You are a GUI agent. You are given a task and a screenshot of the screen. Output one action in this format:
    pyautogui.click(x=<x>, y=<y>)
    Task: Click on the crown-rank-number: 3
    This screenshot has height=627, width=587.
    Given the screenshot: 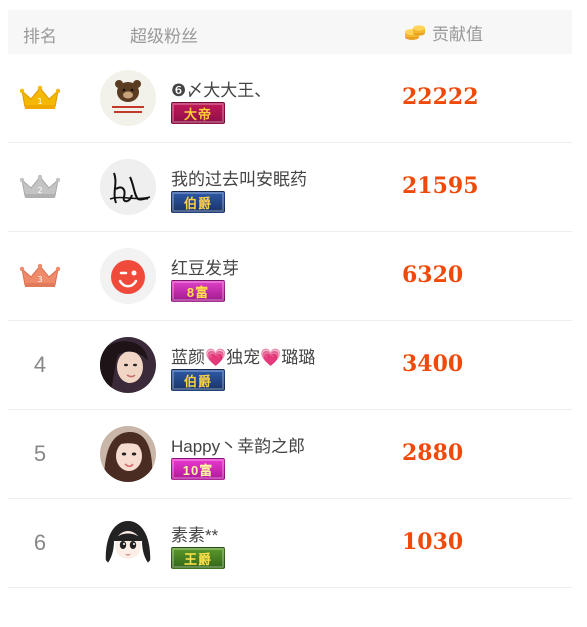 What is the action you would take?
    pyautogui.click(x=39, y=279)
    